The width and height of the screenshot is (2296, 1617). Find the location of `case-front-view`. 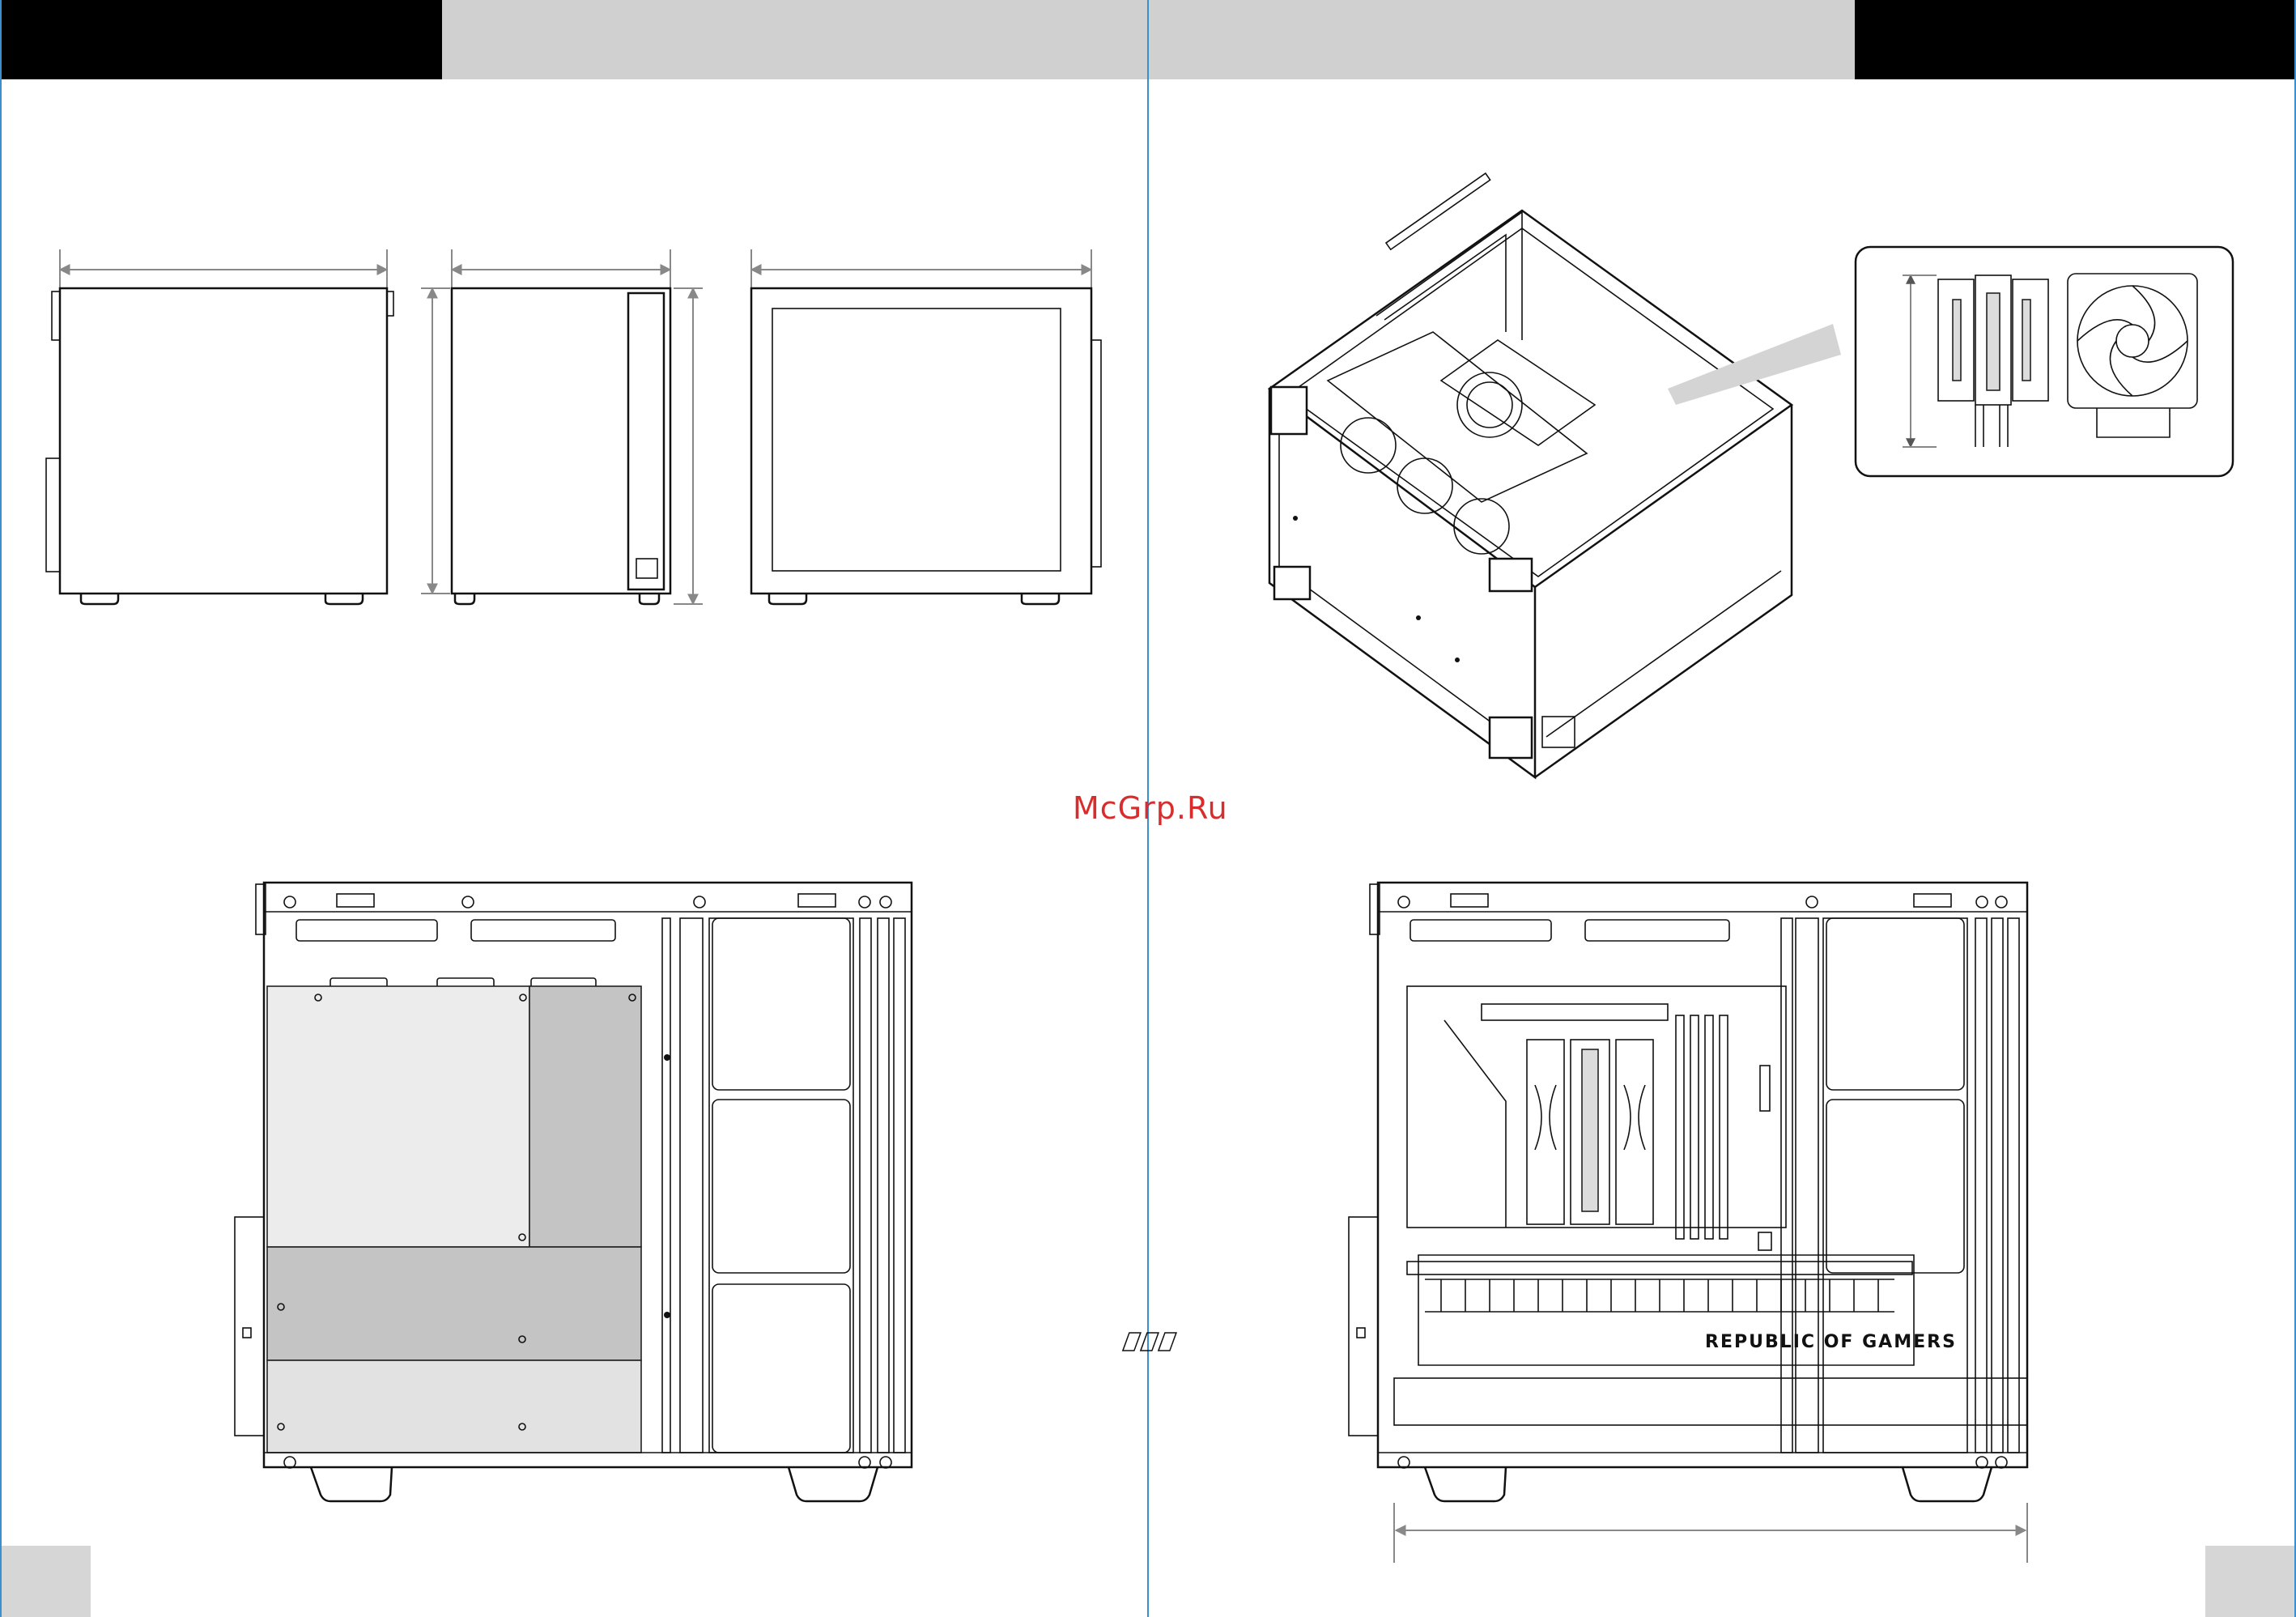

case-front-view is located at coordinates (562, 428).